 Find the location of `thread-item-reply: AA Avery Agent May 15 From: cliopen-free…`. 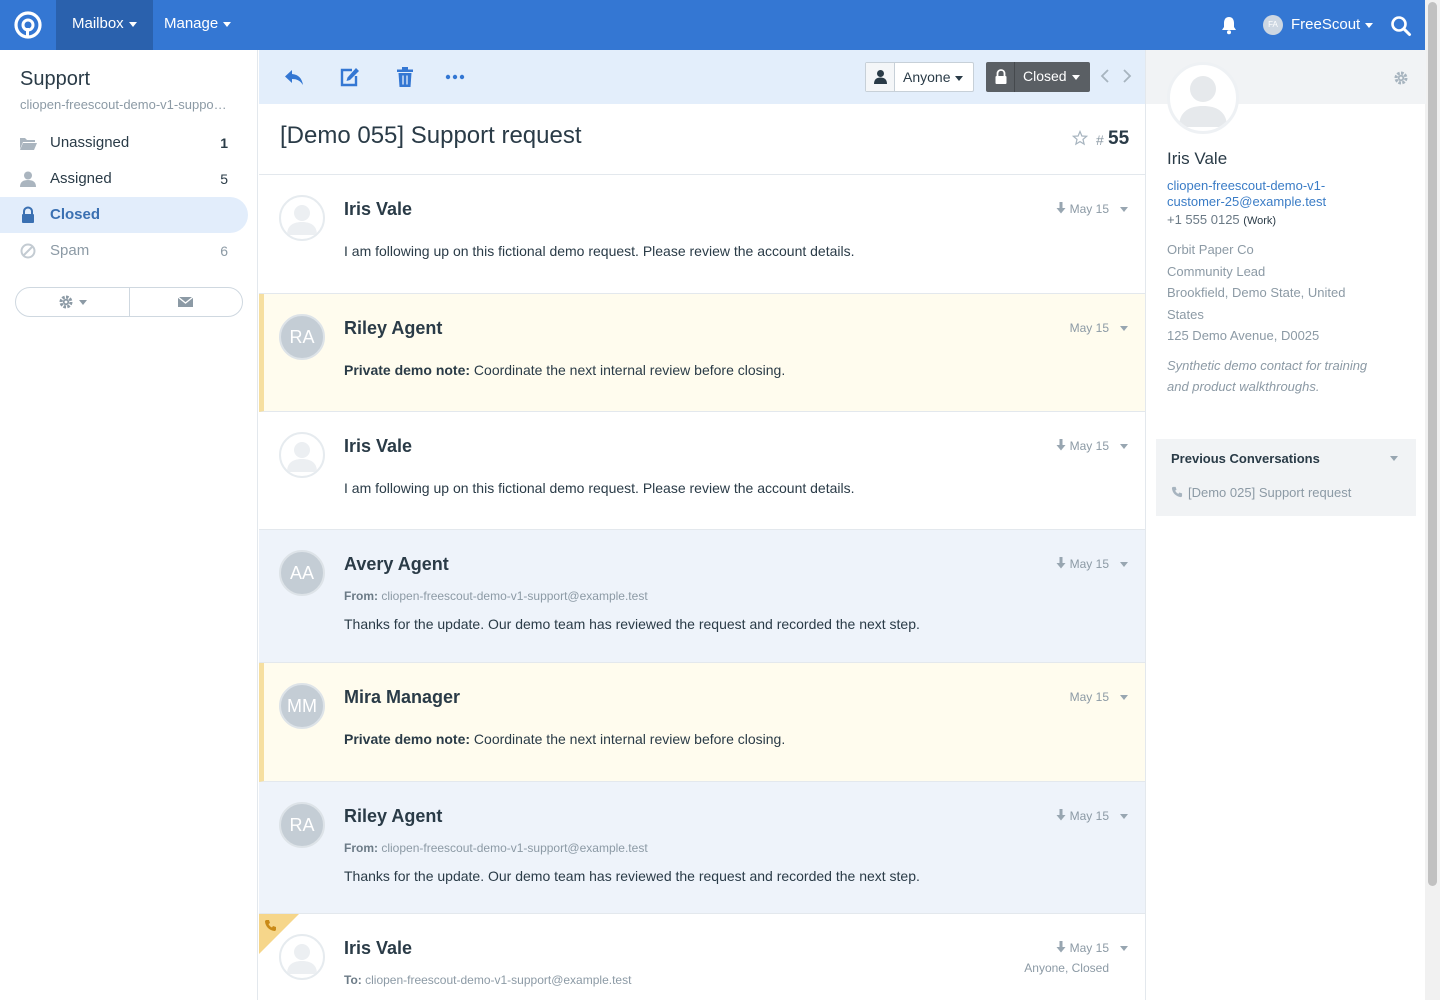

thread-item-reply: AA Avery Agent May 15 From: cliopen-free… is located at coordinates (702, 596).